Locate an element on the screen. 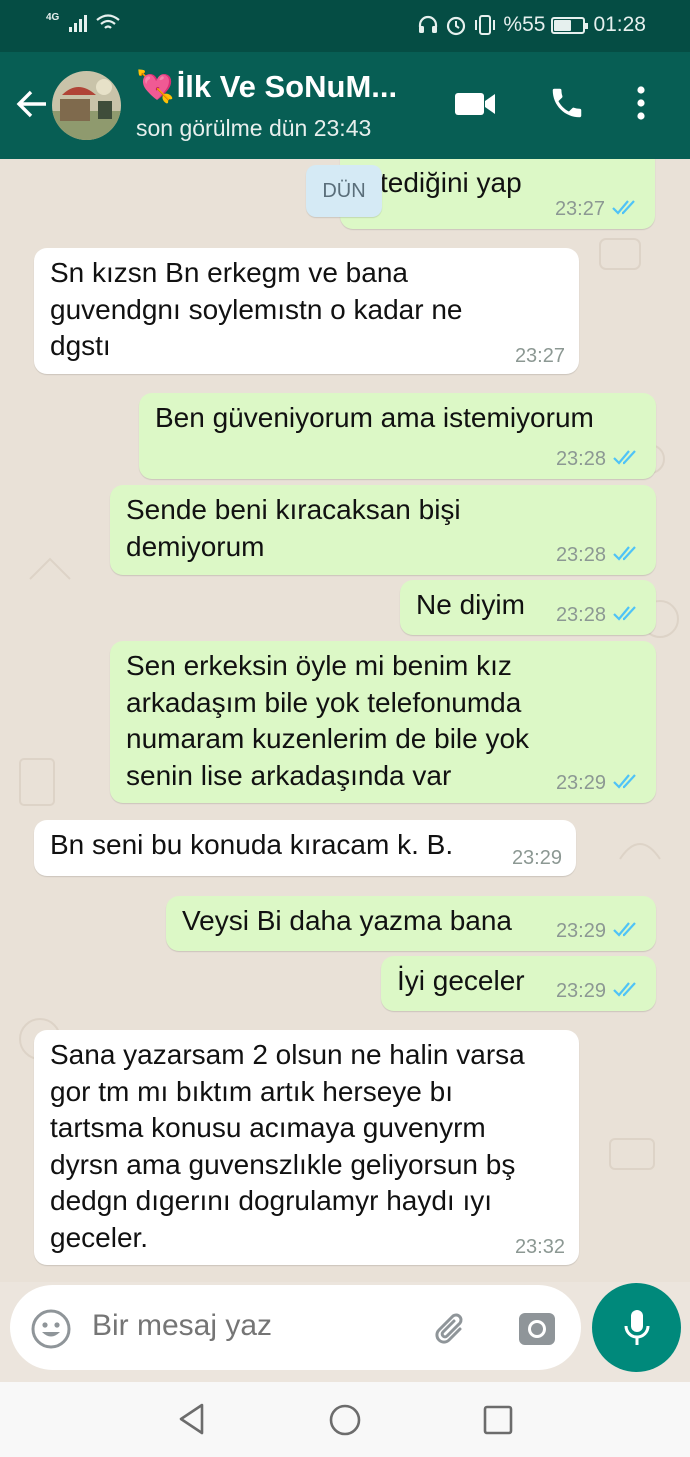 The height and width of the screenshot is (1457, 690). phone-icon is located at coordinates (567, 105).